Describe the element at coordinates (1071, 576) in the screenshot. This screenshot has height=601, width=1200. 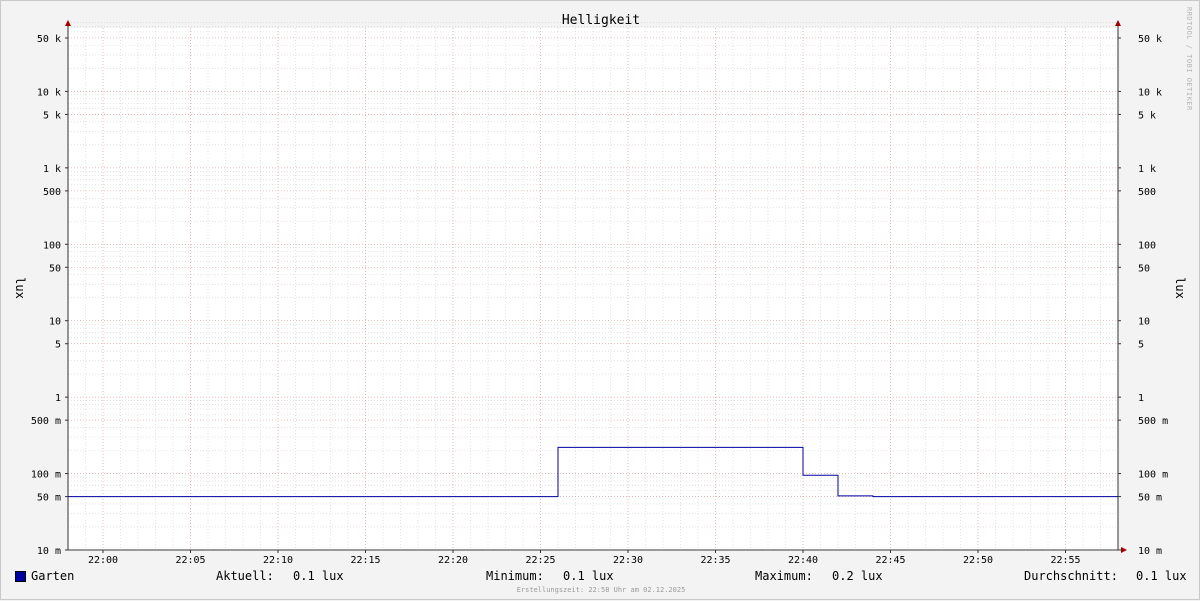
I see `legend-durchschnitt-label: Durchschnitt:` at that location.